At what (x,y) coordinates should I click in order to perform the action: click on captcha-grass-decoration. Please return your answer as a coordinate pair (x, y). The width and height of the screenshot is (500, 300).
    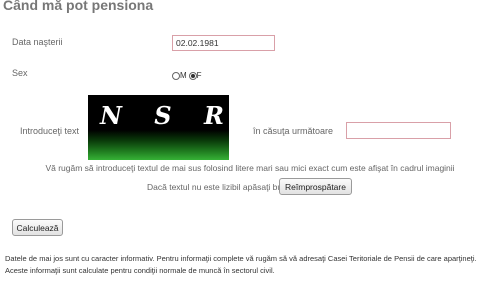
    Looking at the image, I should click on (158, 145).